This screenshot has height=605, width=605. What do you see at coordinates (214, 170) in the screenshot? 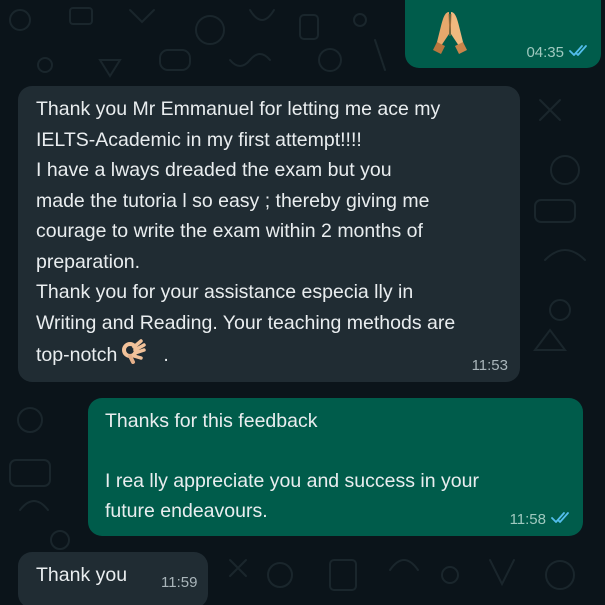
I see `message-text-line: I have a lways dreaded the exam but you` at bounding box center [214, 170].